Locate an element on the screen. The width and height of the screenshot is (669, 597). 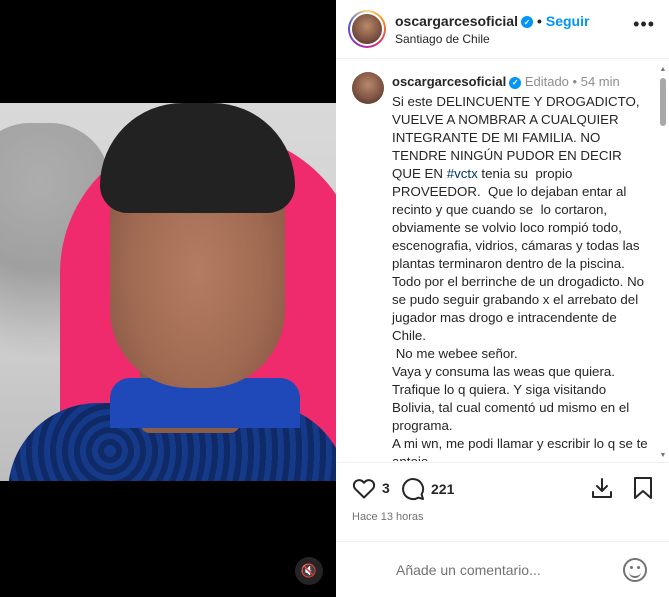
caption-time: 54 min is located at coordinates (600, 81).